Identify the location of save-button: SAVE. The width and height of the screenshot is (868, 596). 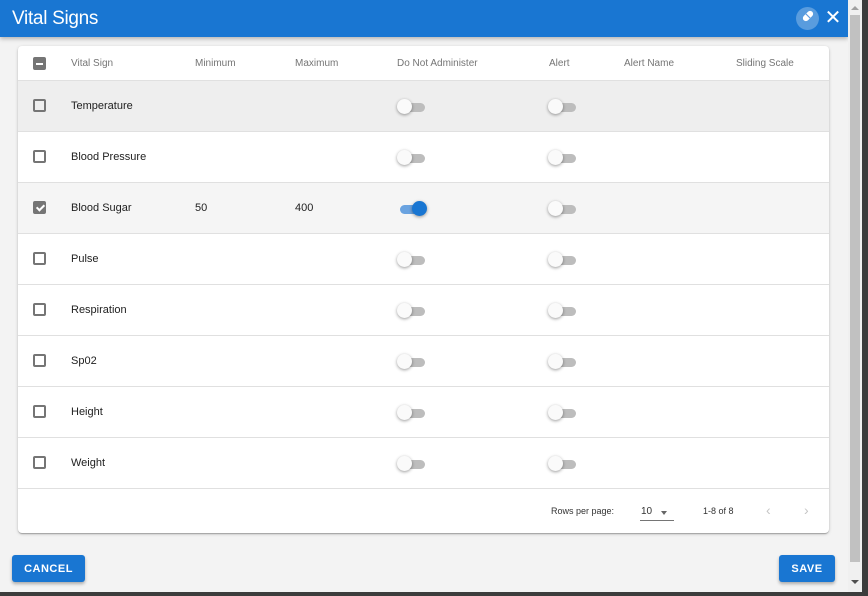
(807, 568).